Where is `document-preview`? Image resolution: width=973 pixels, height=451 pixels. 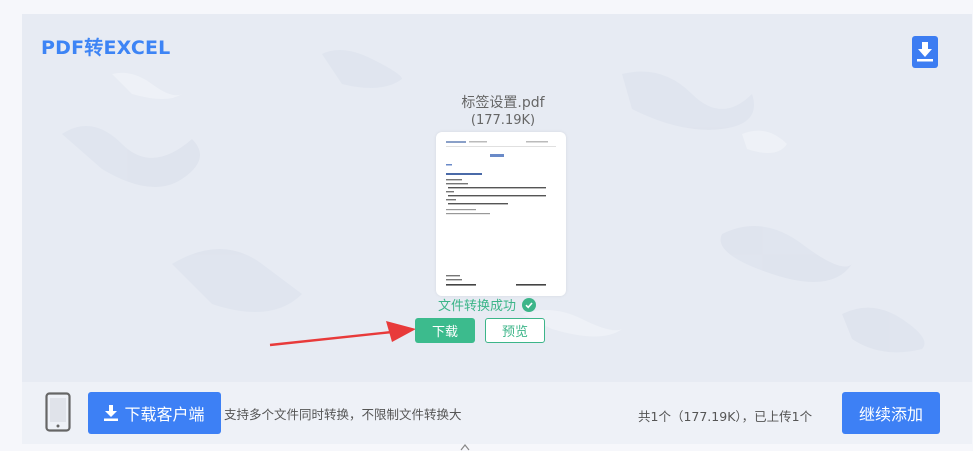 document-preview is located at coordinates (501, 213).